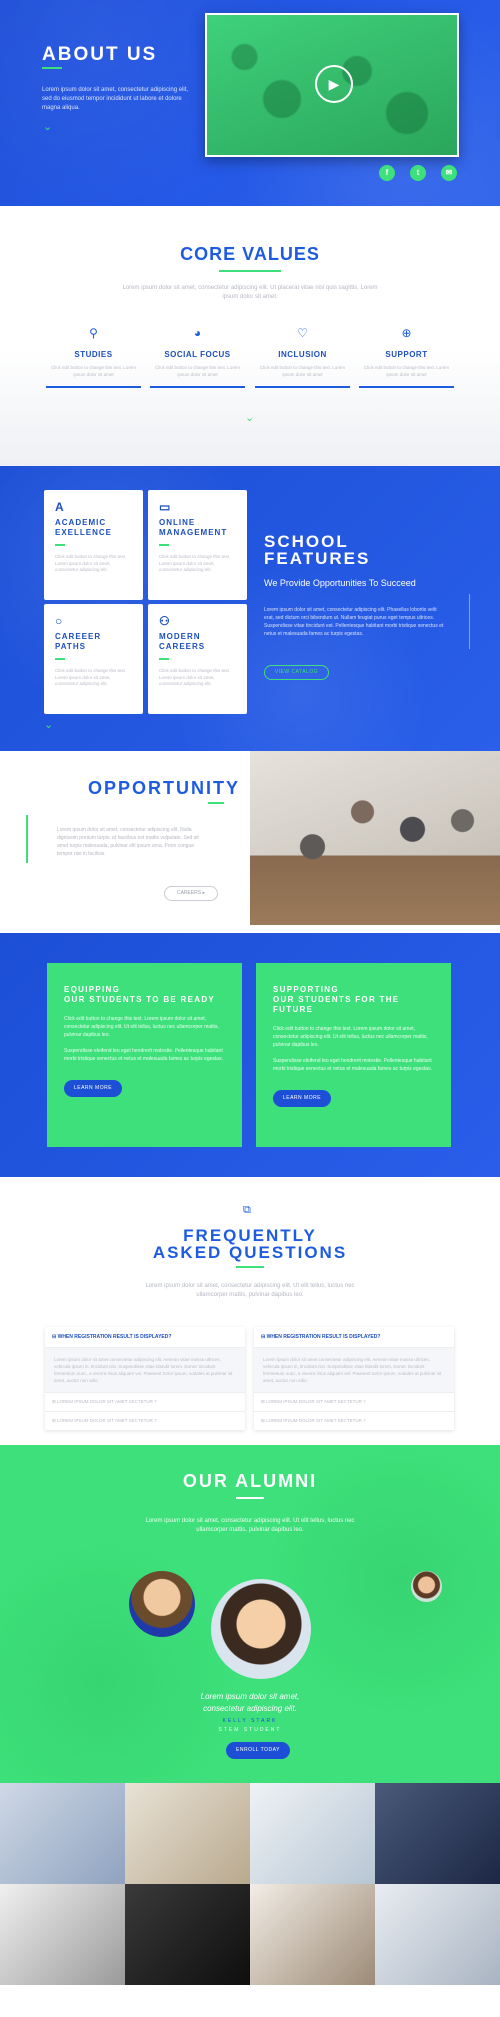 This screenshot has height=2017, width=500. I want to click on alumni-name: KELLY STARK, so click(250, 1721).